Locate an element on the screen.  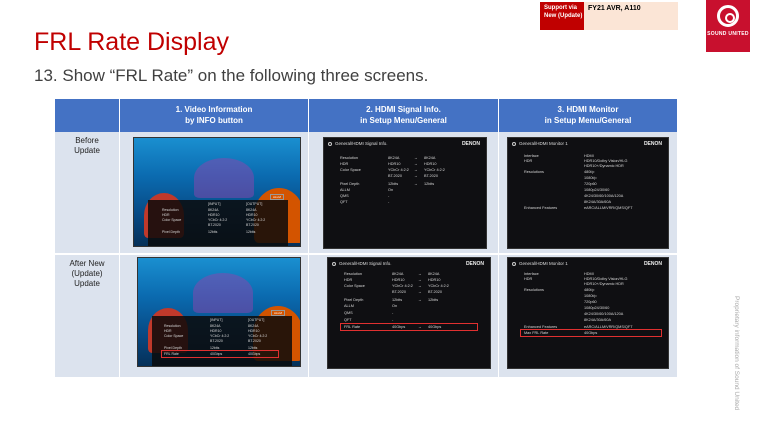
monitor-value: 8K24A/30A/60A is located at coordinates (598, 202).